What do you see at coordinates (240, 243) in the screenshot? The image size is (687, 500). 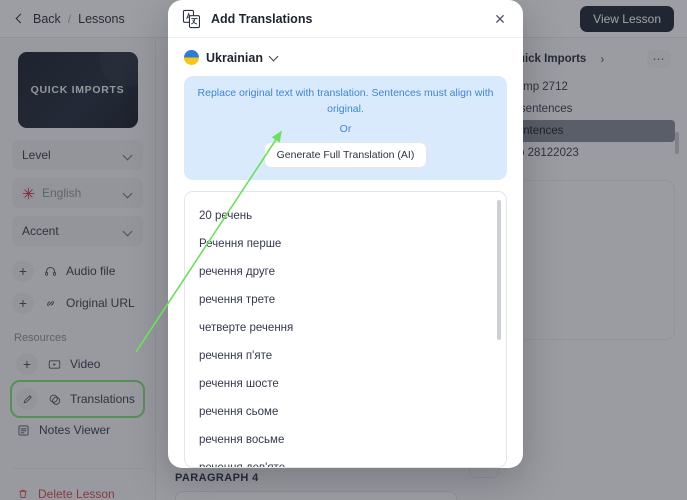 I see `list-item: Речення перше` at bounding box center [240, 243].